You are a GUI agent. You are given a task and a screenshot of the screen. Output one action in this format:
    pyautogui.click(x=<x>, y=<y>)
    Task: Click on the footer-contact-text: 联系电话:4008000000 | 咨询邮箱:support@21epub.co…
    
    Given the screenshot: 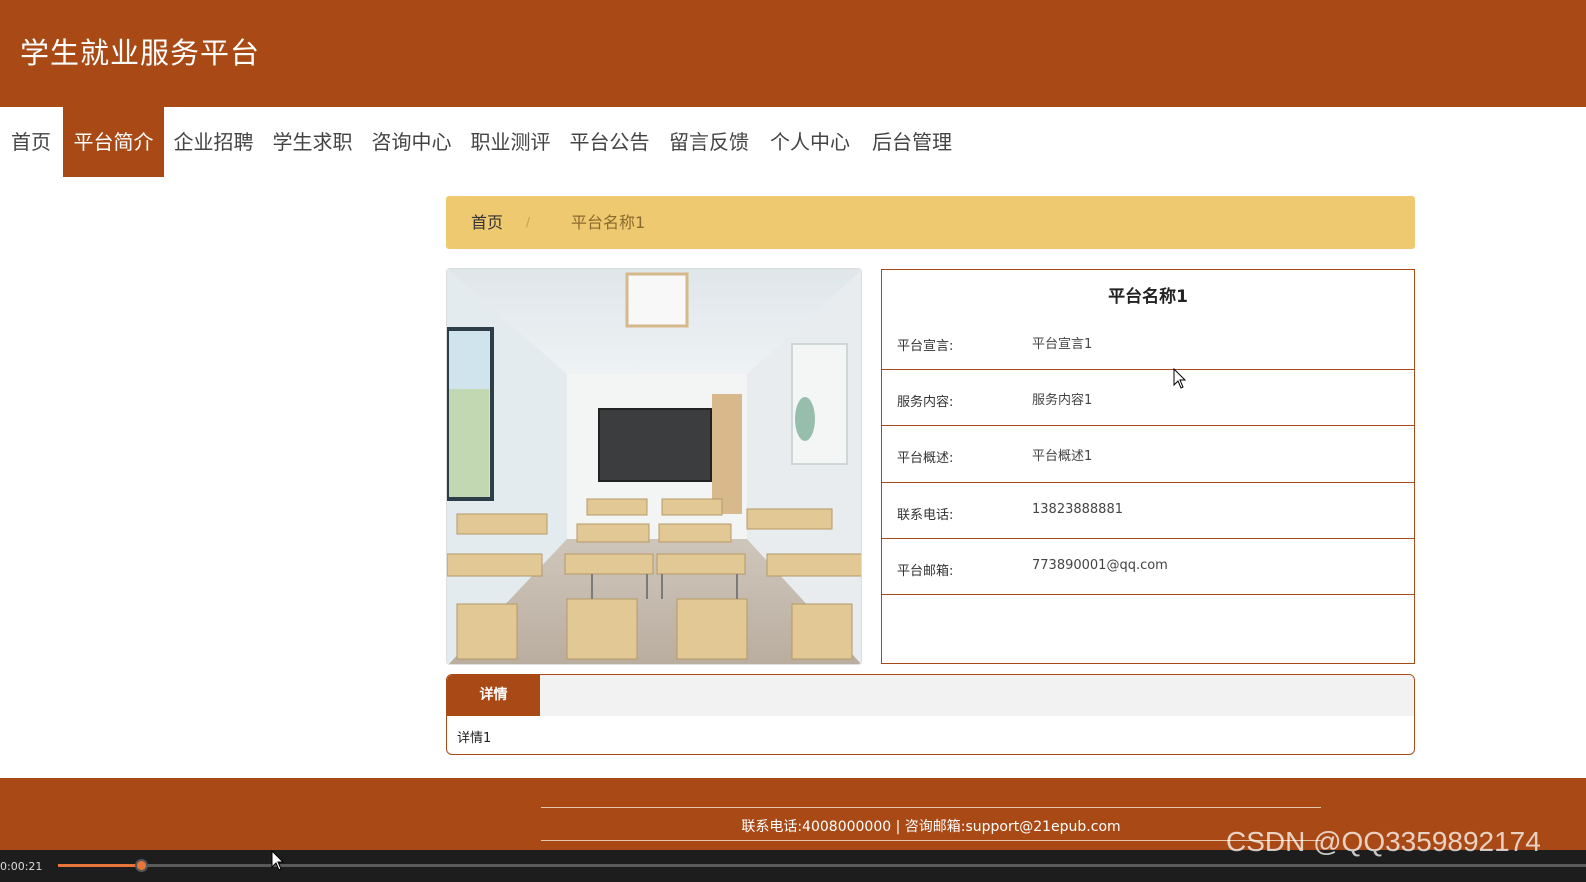 What is the action you would take?
    pyautogui.click(x=931, y=827)
    